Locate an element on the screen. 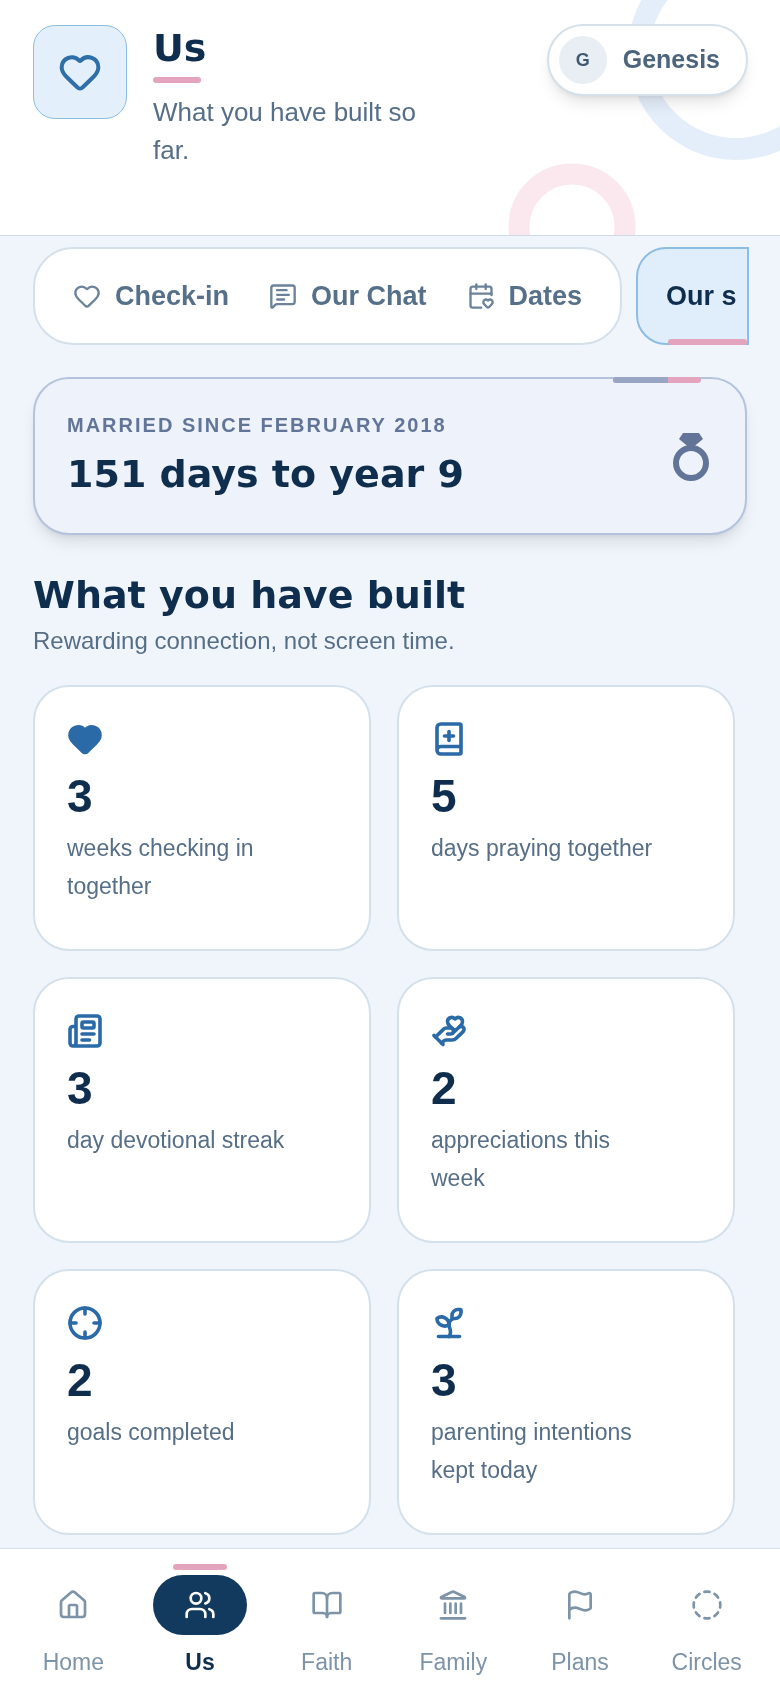 The width and height of the screenshot is (780, 1688). nav-item: Plans is located at coordinates (580, 1631).